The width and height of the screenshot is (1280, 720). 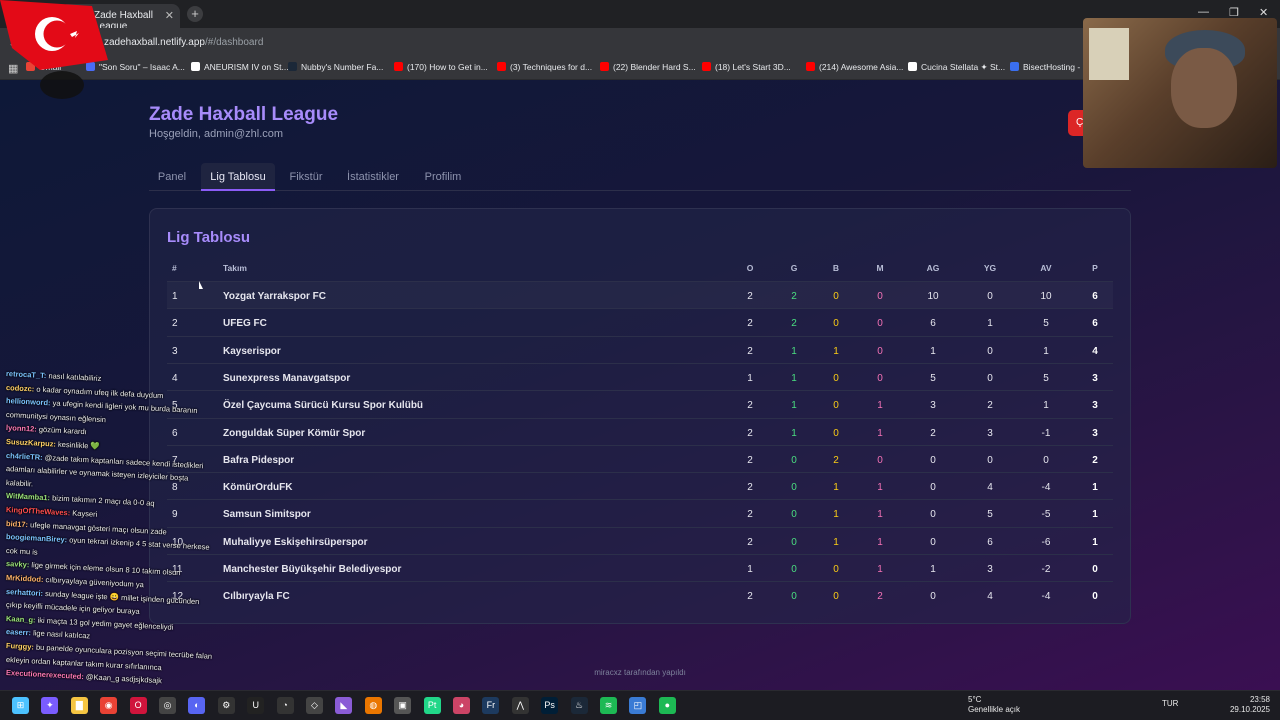 I want to click on close-tab-icon: ✕, so click(x=169, y=15).